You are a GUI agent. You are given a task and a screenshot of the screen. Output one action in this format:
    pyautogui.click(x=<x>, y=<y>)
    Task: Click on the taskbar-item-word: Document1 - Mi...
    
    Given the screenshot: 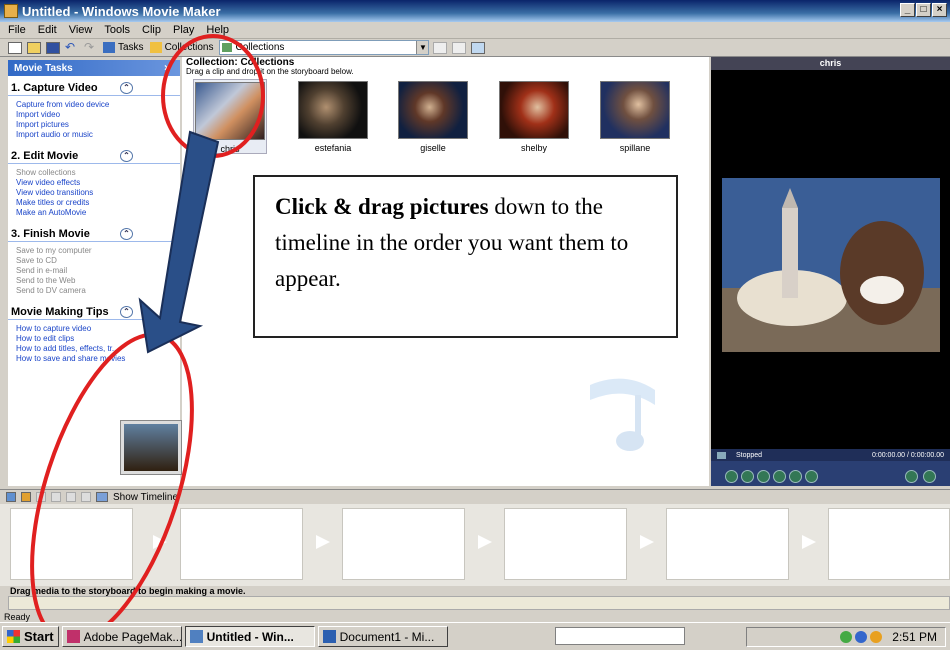 What is the action you would take?
    pyautogui.click(x=382, y=636)
    